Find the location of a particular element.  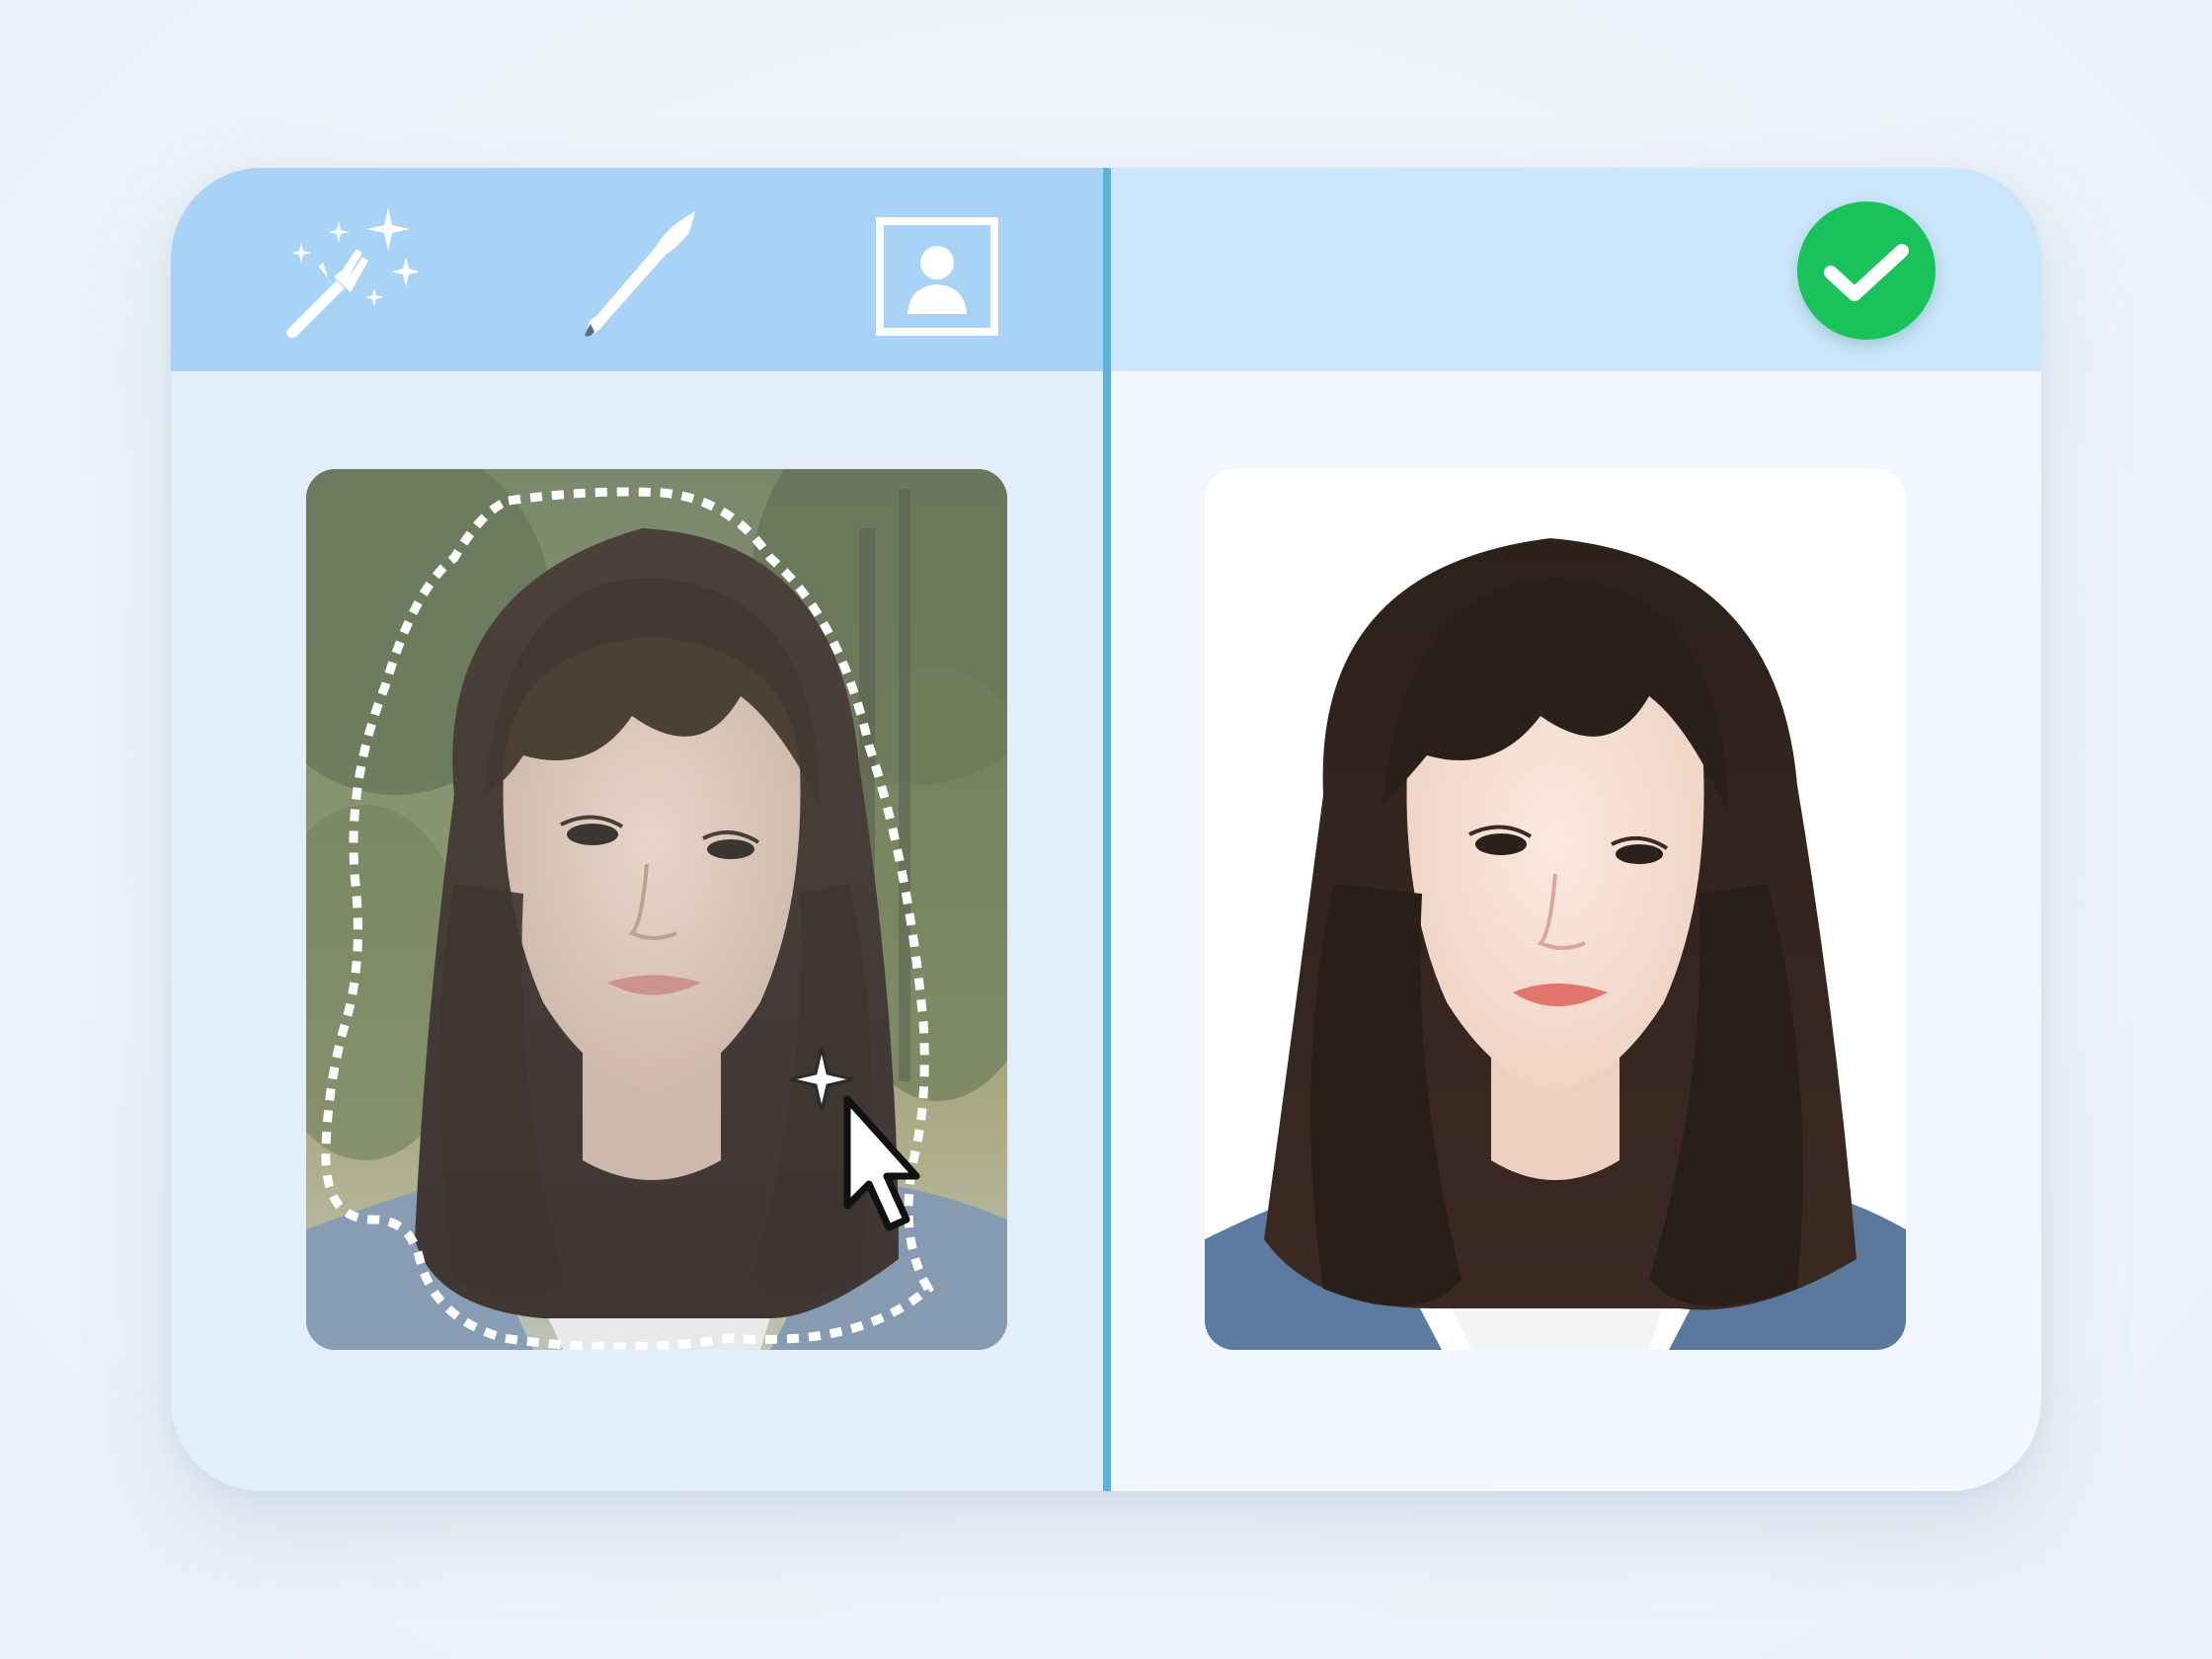

split-divider is located at coordinates (1107, 829).